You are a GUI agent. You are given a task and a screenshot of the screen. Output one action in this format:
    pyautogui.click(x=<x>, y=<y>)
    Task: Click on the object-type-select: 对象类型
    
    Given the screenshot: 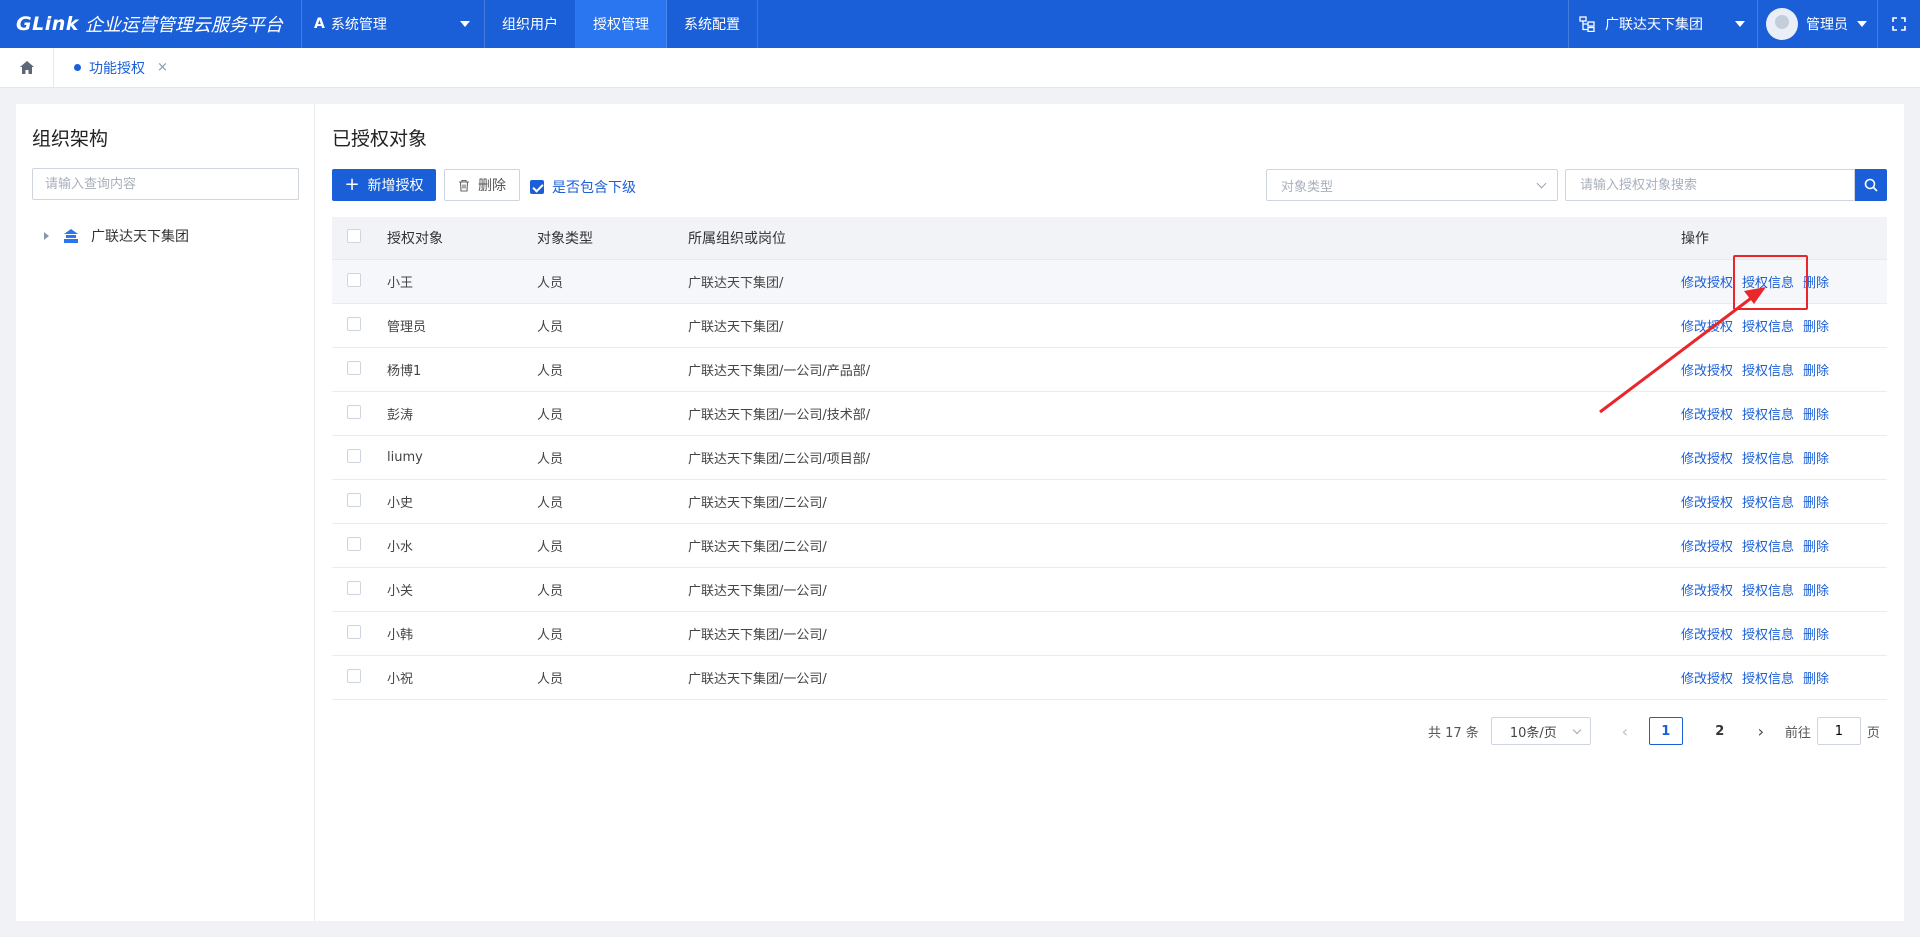 What is the action you would take?
    pyautogui.click(x=1412, y=185)
    